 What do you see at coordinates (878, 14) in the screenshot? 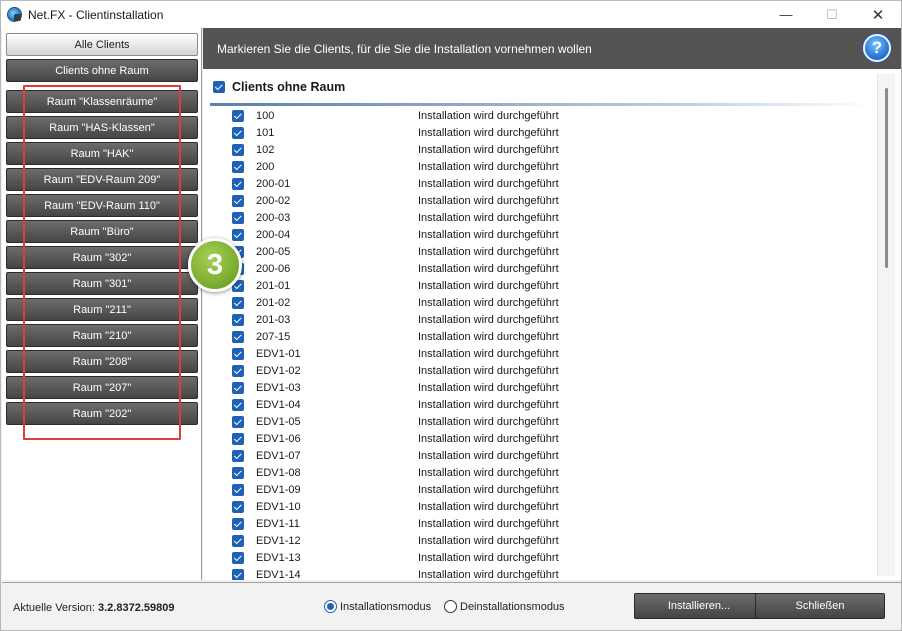
I see `close-window-button: ✕` at bounding box center [878, 14].